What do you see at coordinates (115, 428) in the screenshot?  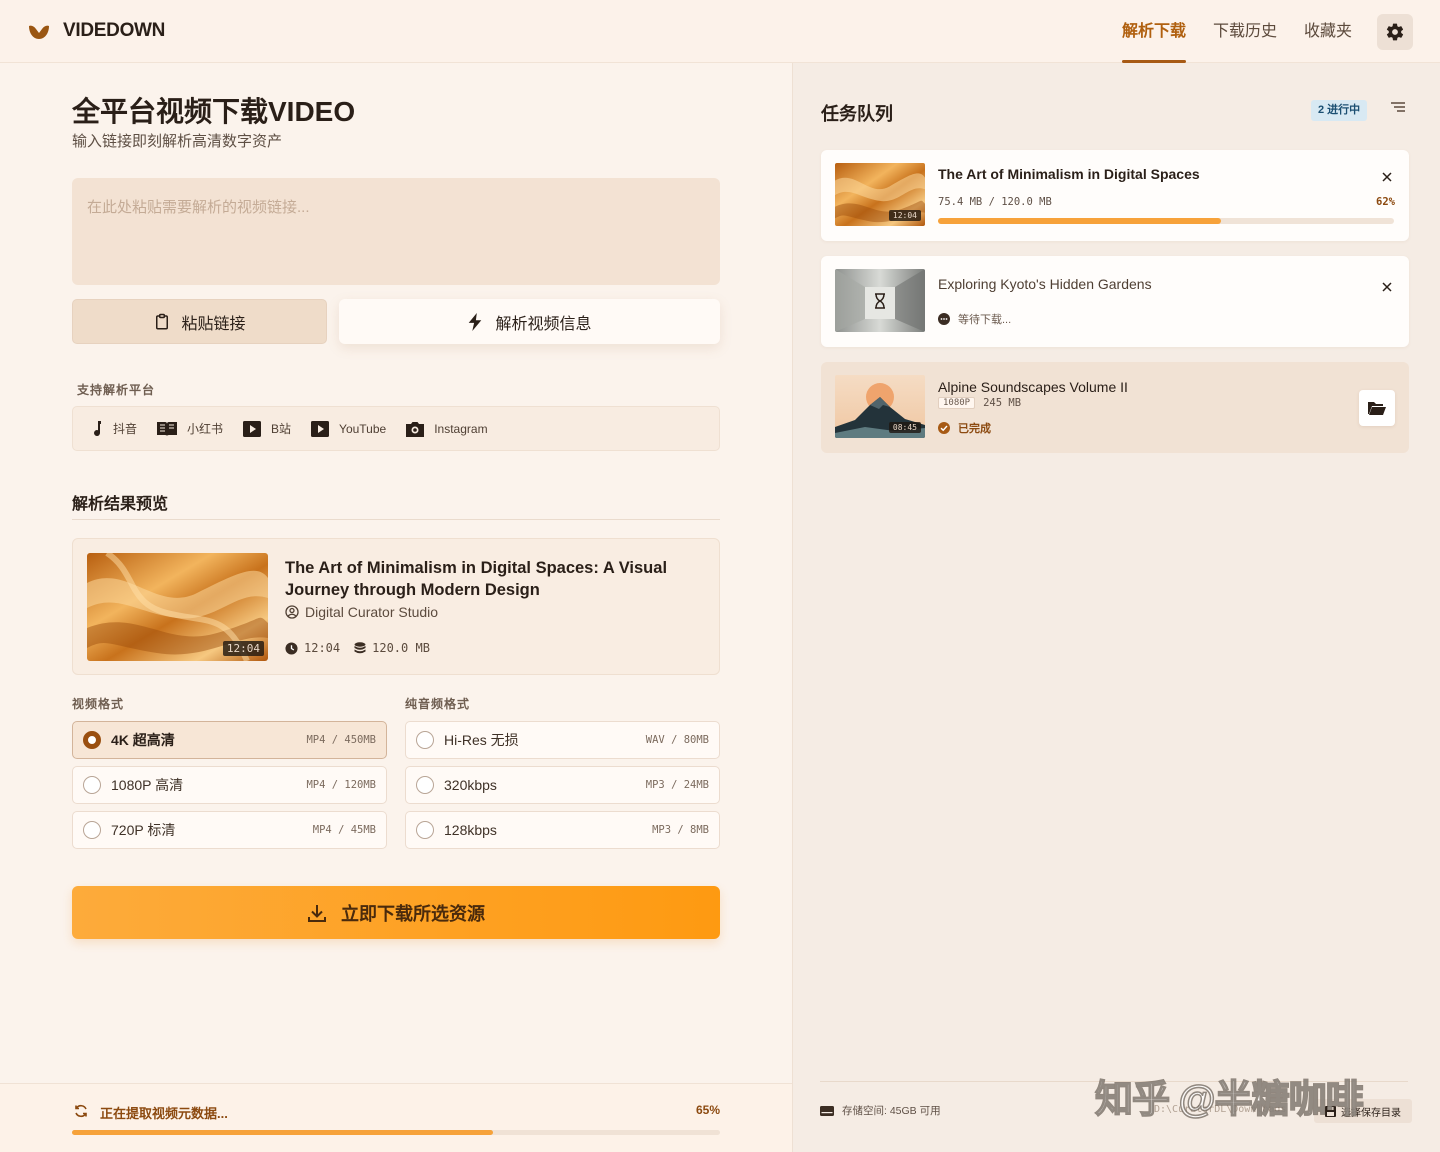 I see `platform-douyin: 抖音` at bounding box center [115, 428].